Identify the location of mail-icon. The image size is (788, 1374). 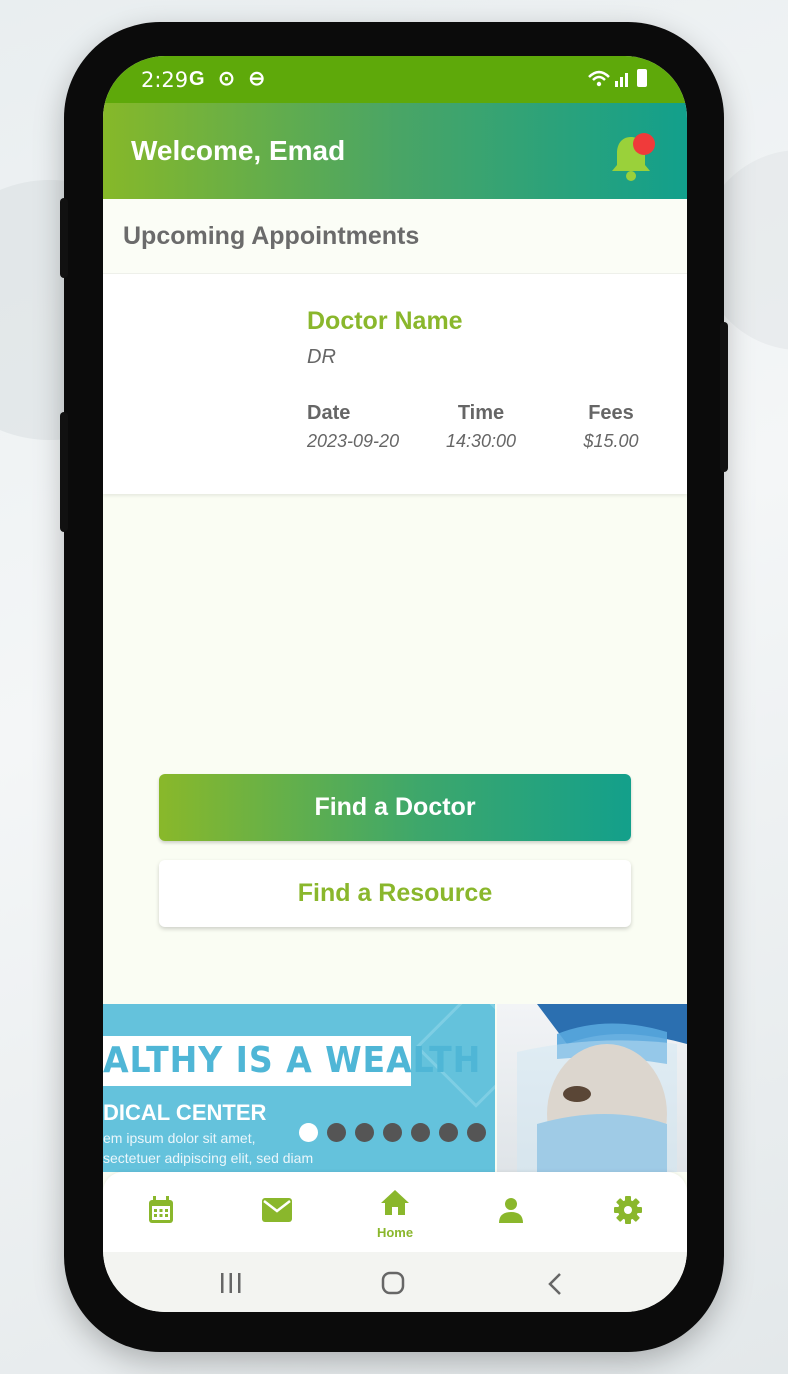
(277, 1210).